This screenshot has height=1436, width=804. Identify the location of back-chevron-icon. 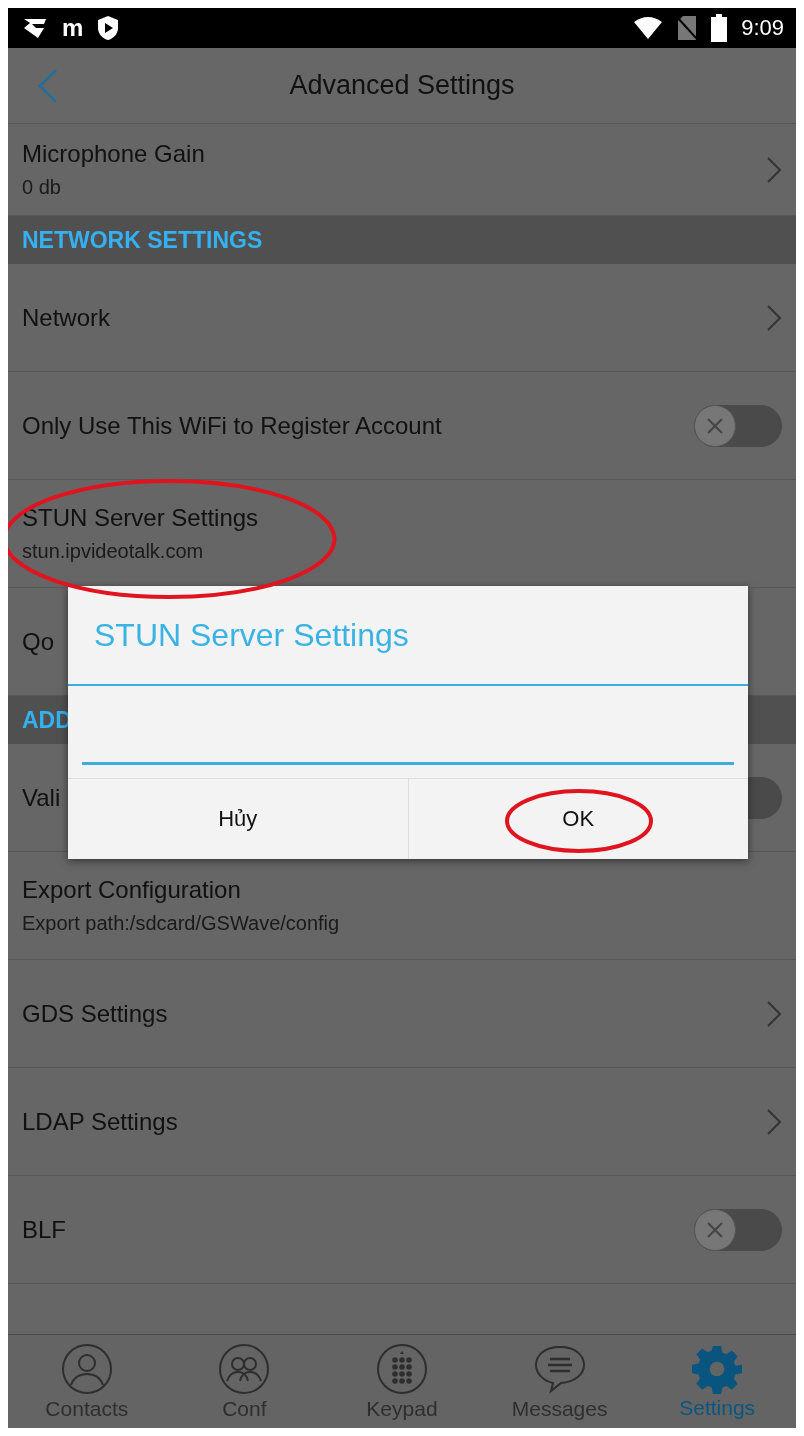
(48, 85).